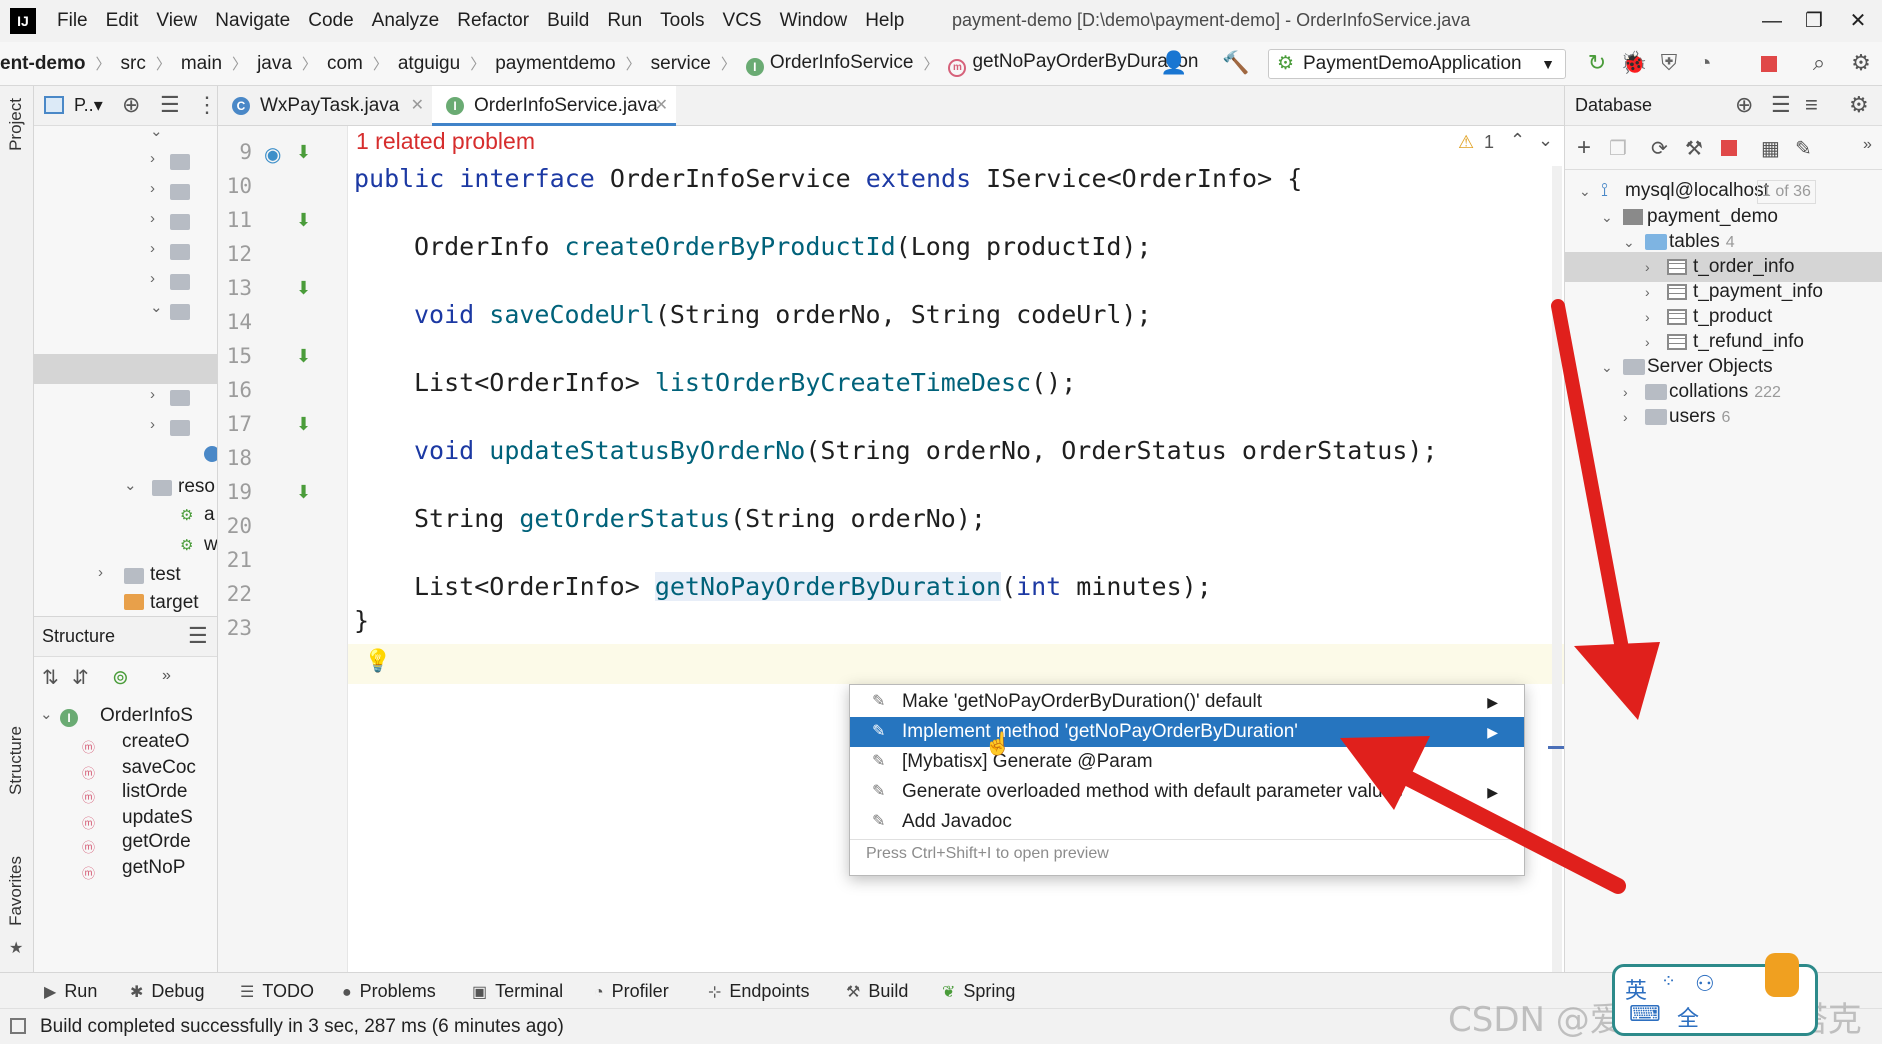 This screenshot has width=1882, height=1044. What do you see at coordinates (406, 21) in the screenshot?
I see `menu-analyze: Analyze` at bounding box center [406, 21].